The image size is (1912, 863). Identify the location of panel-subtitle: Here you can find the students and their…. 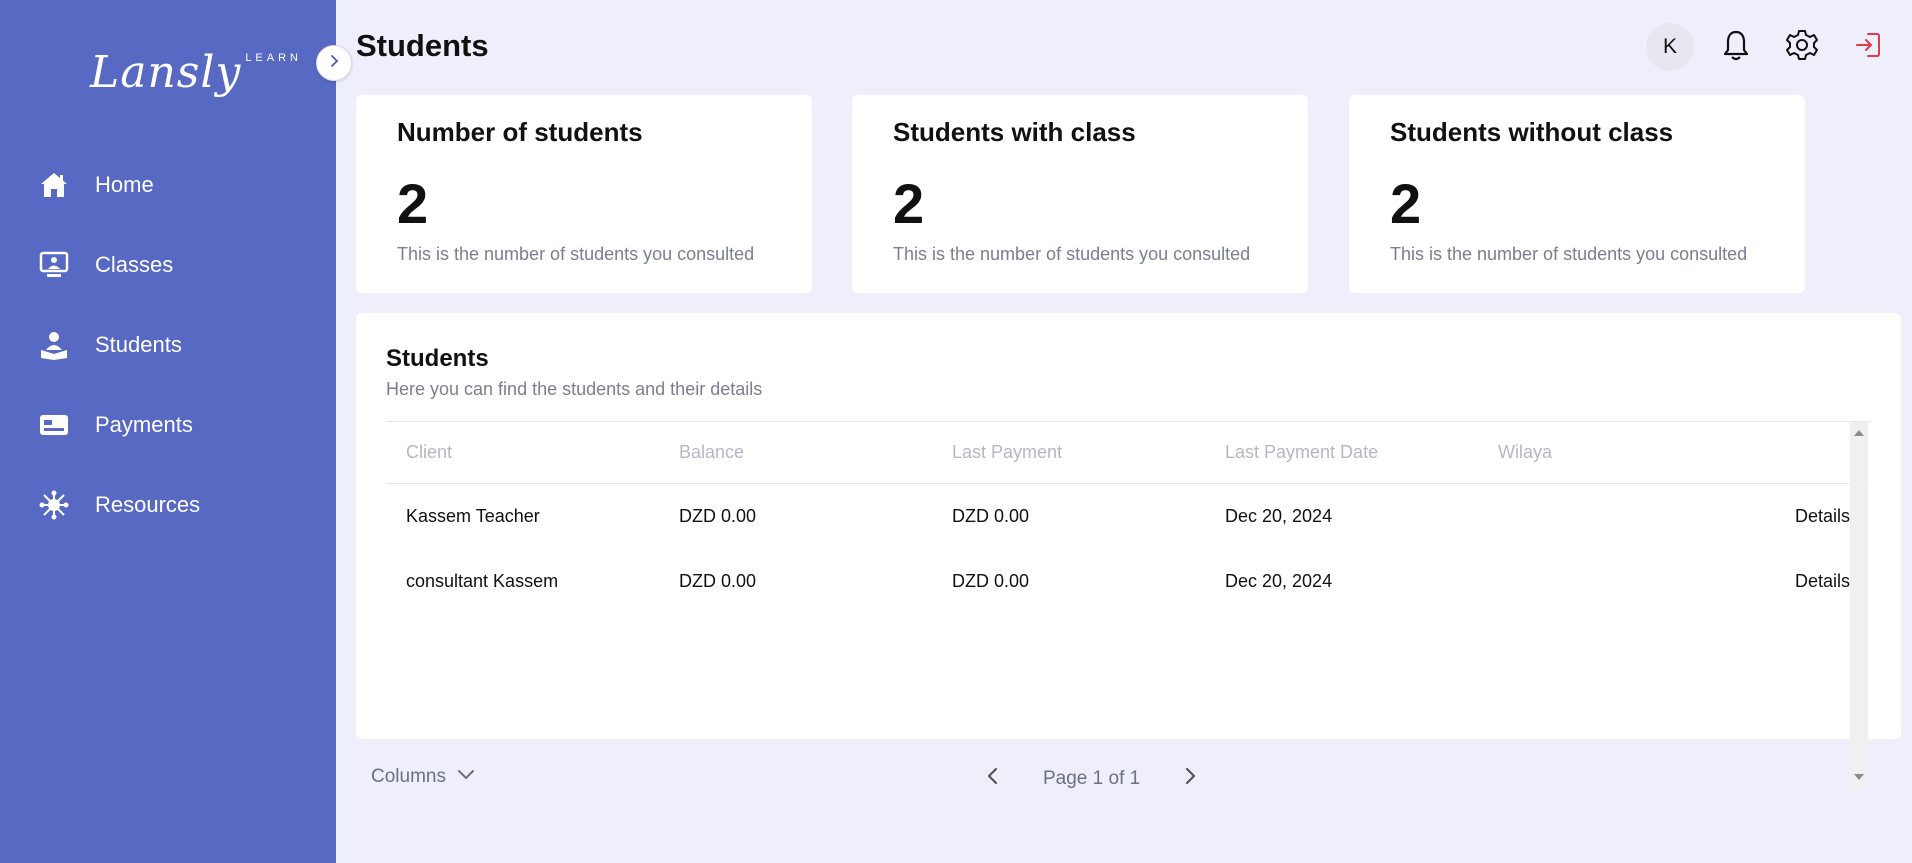
(574, 389).